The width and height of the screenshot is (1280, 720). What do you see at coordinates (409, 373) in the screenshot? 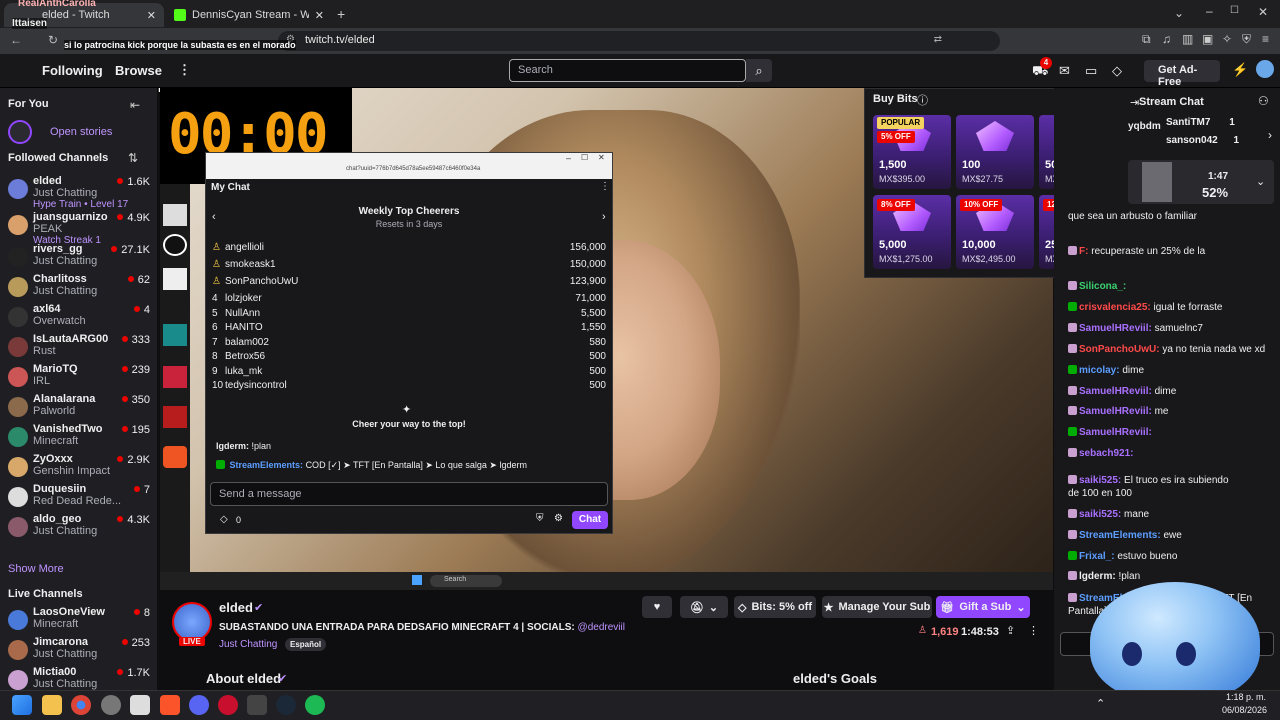
I see `cheerer-row: 9 luka_mk 500` at bounding box center [409, 373].